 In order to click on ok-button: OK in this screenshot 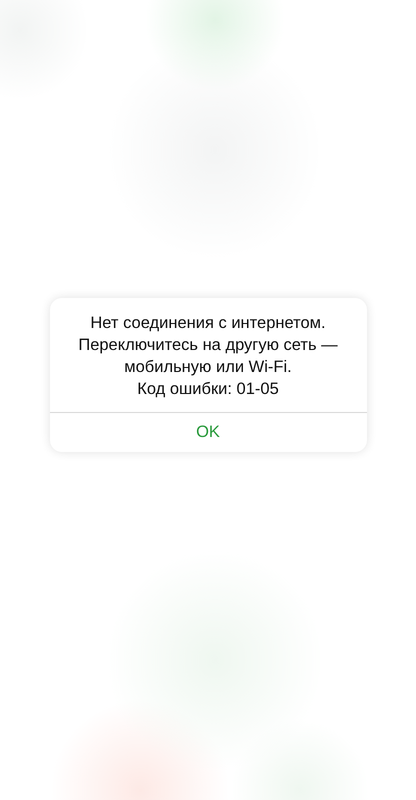, I will do `click(208, 432)`.